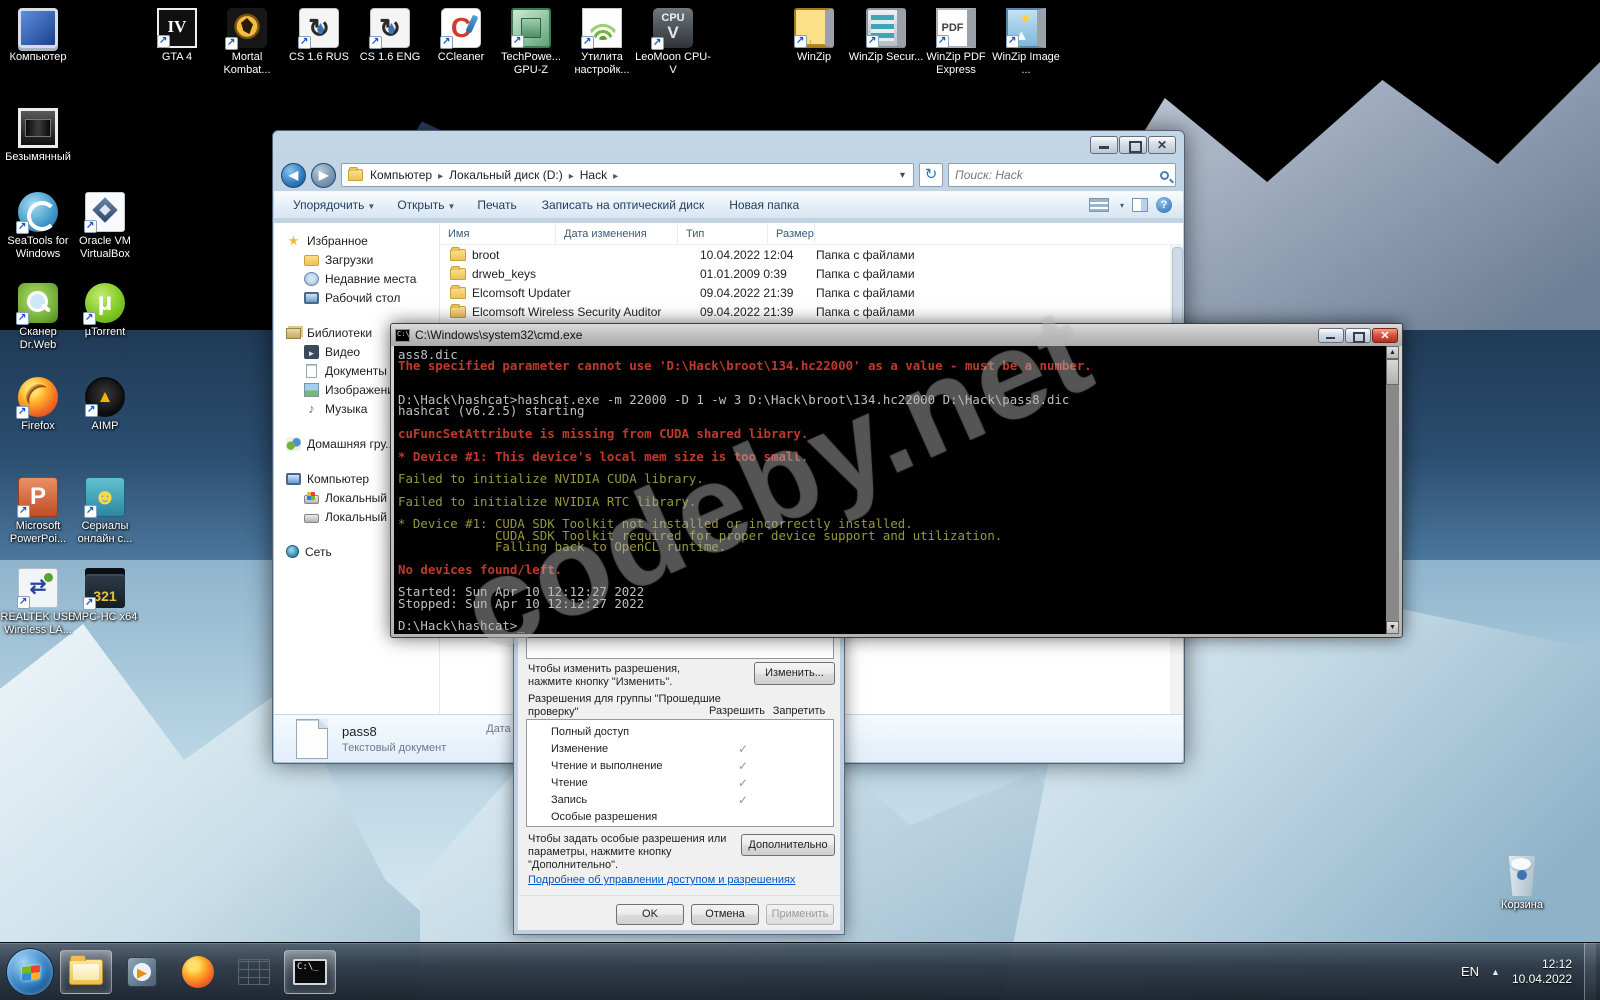 This screenshot has width=1600, height=1000. What do you see at coordinates (323, 175) in the screenshot?
I see `forward-button` at bounding box center [323, 175].